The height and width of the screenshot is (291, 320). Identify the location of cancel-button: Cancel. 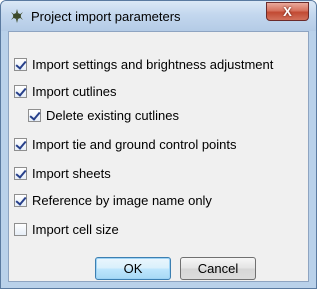
(218, 268).